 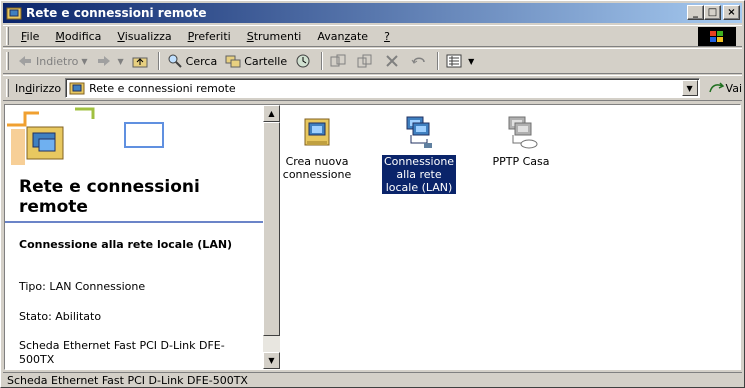 I want to click on network-banner-icon, so click(x=85, y=136).